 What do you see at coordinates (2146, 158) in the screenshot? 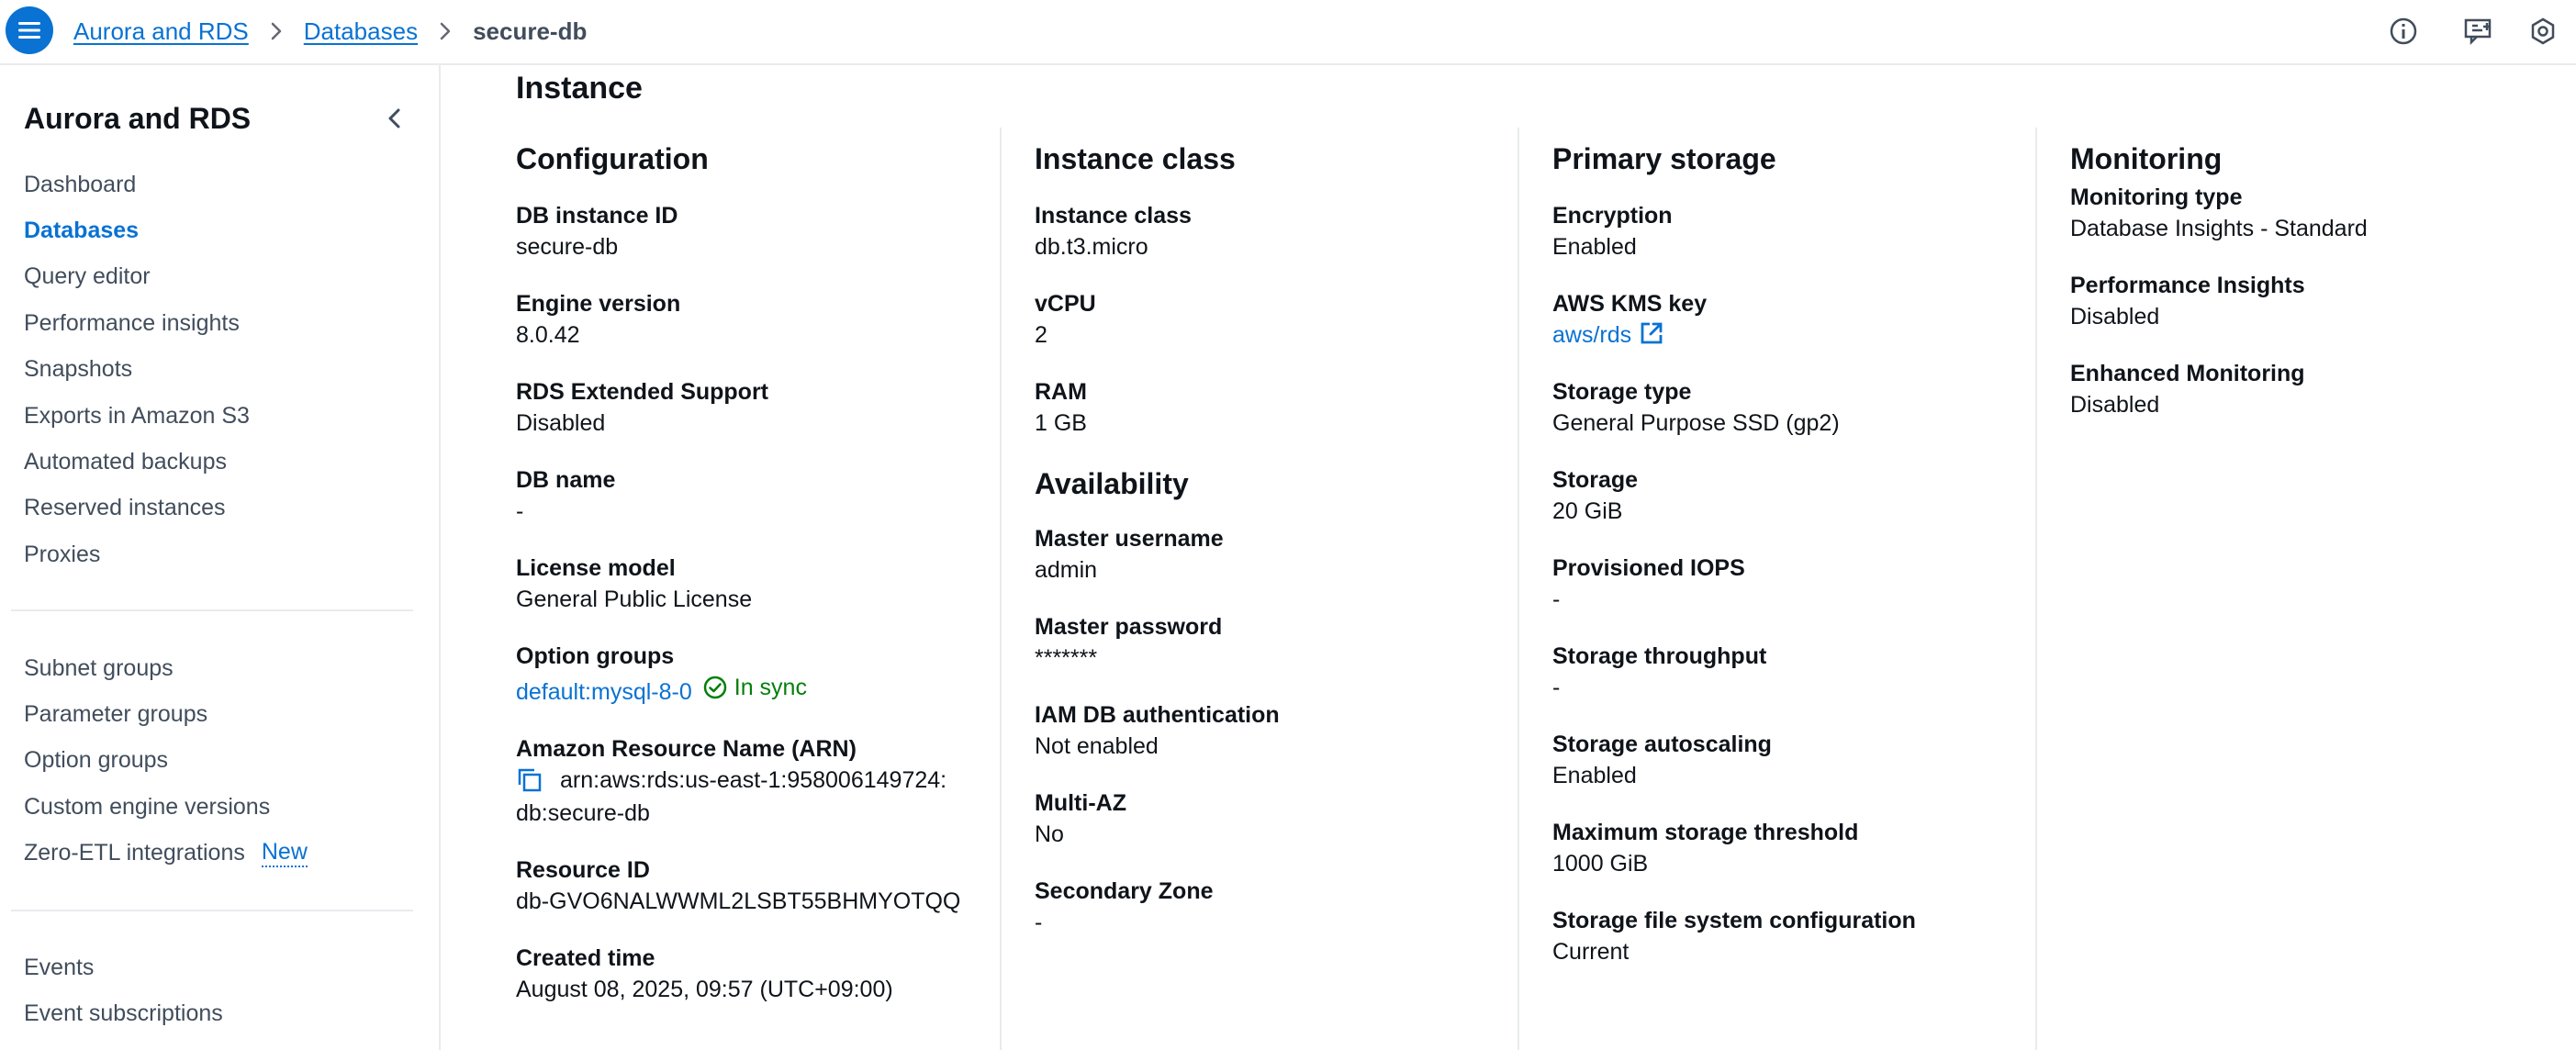
I see `monitoring-heading: Monitoring` at bounding box center [2146, 158].